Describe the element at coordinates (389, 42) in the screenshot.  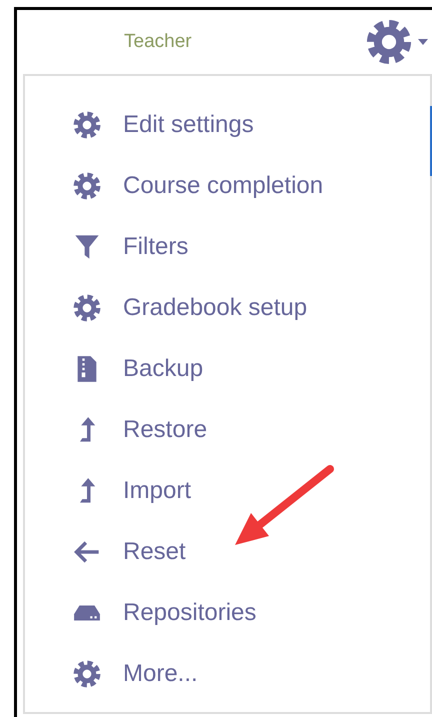
I see `settings-icon` at that location.